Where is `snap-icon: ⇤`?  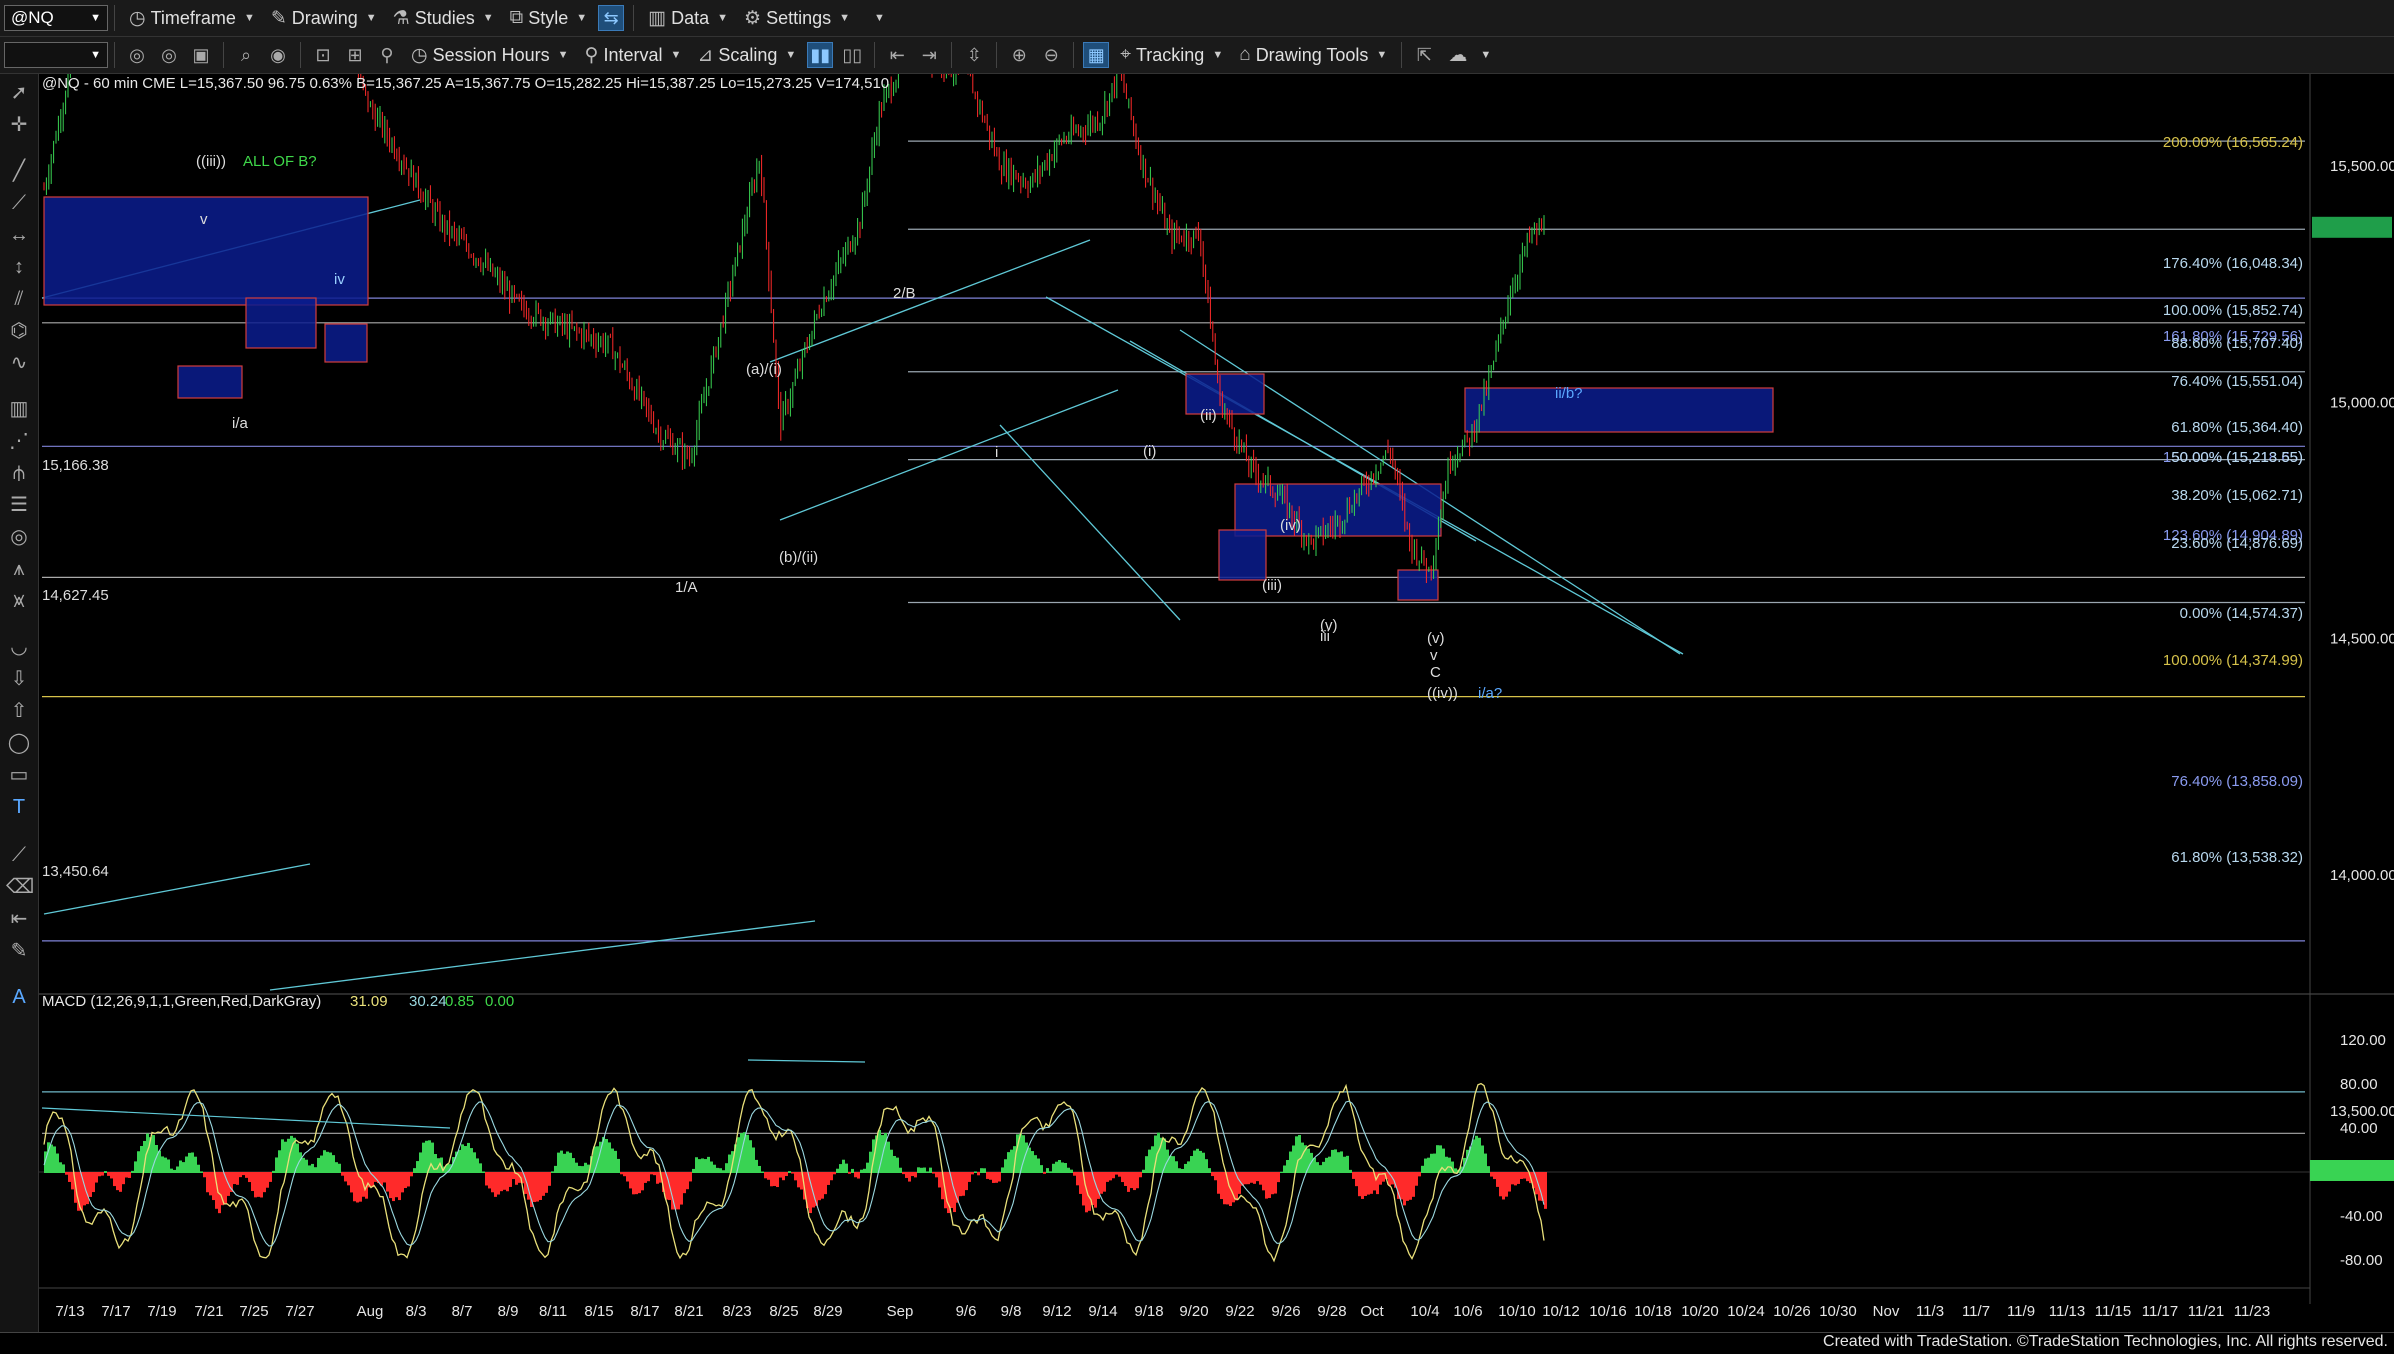
snap-icon: ⇤ is located at coordinates (19, 919).